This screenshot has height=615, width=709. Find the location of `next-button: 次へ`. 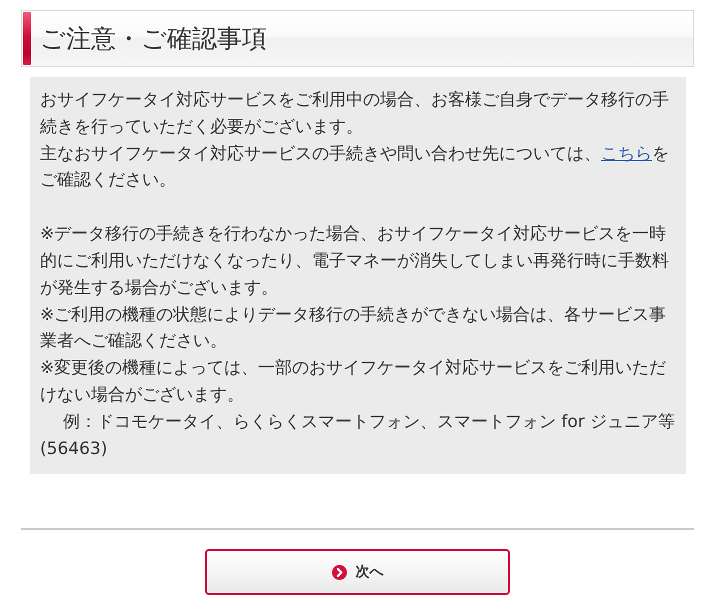

next-button: 次へ is located at coordinates (357, 572).